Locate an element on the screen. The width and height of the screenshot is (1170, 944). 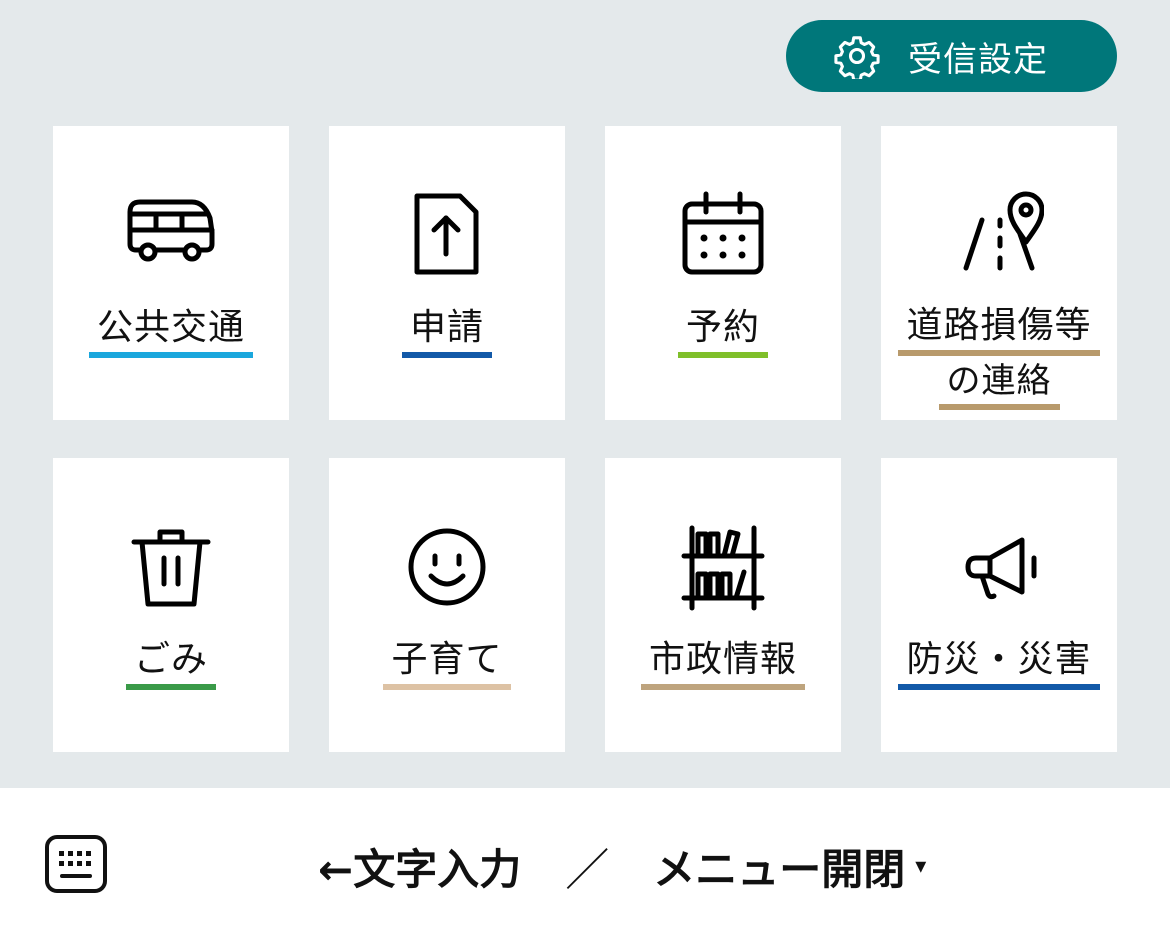
tile-label: 市政情報 is located at coordinates (722, 664).